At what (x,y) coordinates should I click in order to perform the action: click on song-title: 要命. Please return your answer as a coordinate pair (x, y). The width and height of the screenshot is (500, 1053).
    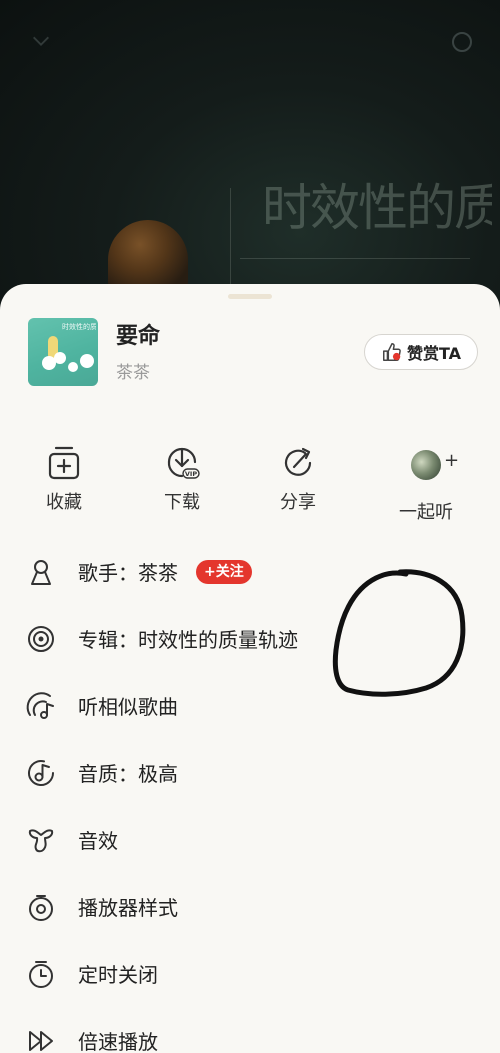
    Looking at the image, I should click on (138, 336).